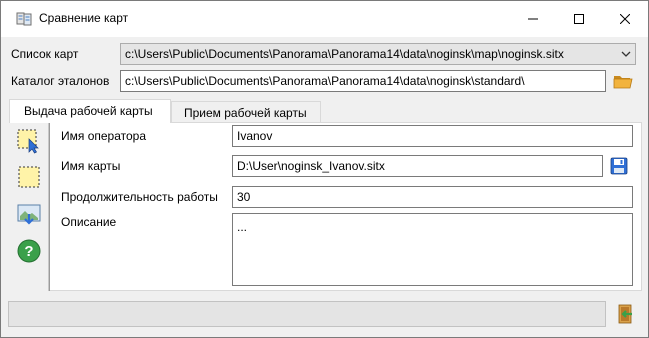 The height and width of the screenshot is (338, 649). I want to click on status-bar, so click(307, 314).